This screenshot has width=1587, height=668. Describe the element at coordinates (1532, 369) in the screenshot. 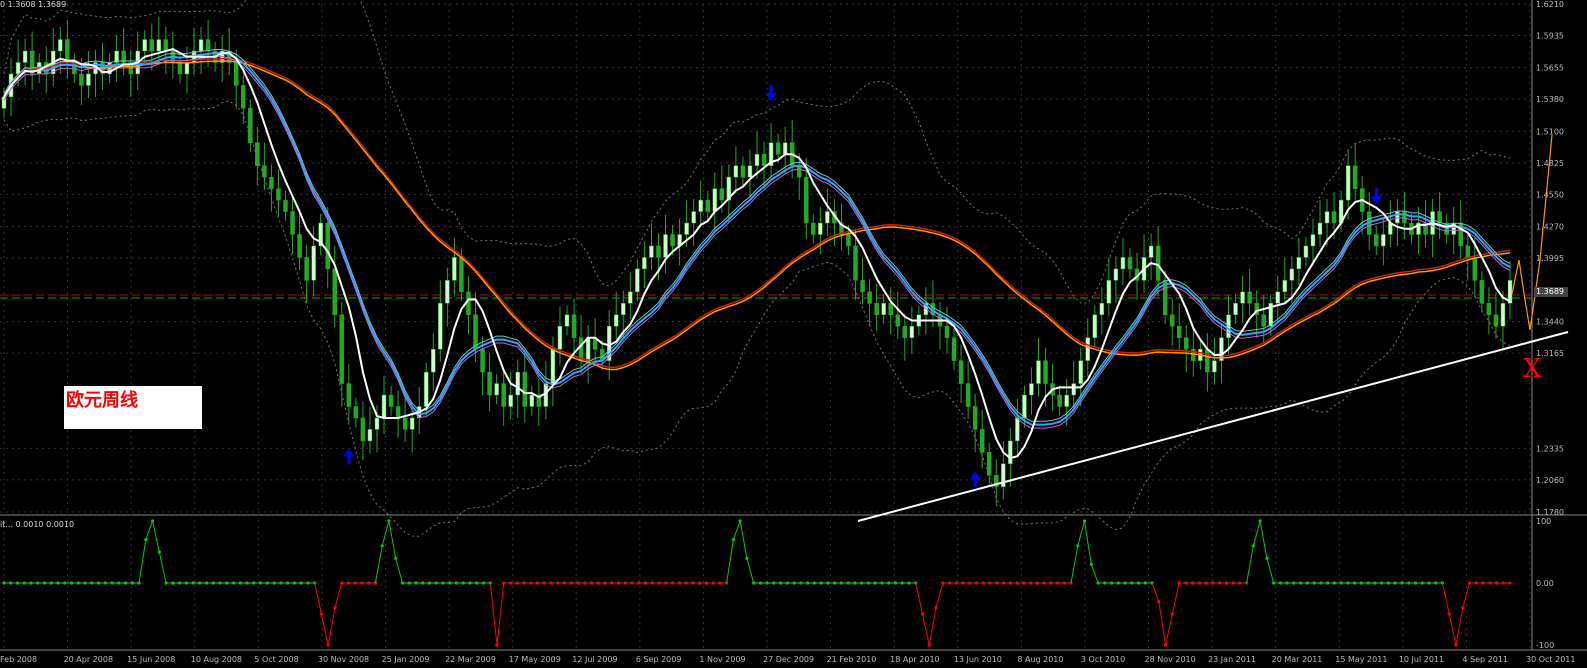

I see `reversal-x-mark: X` at that location.